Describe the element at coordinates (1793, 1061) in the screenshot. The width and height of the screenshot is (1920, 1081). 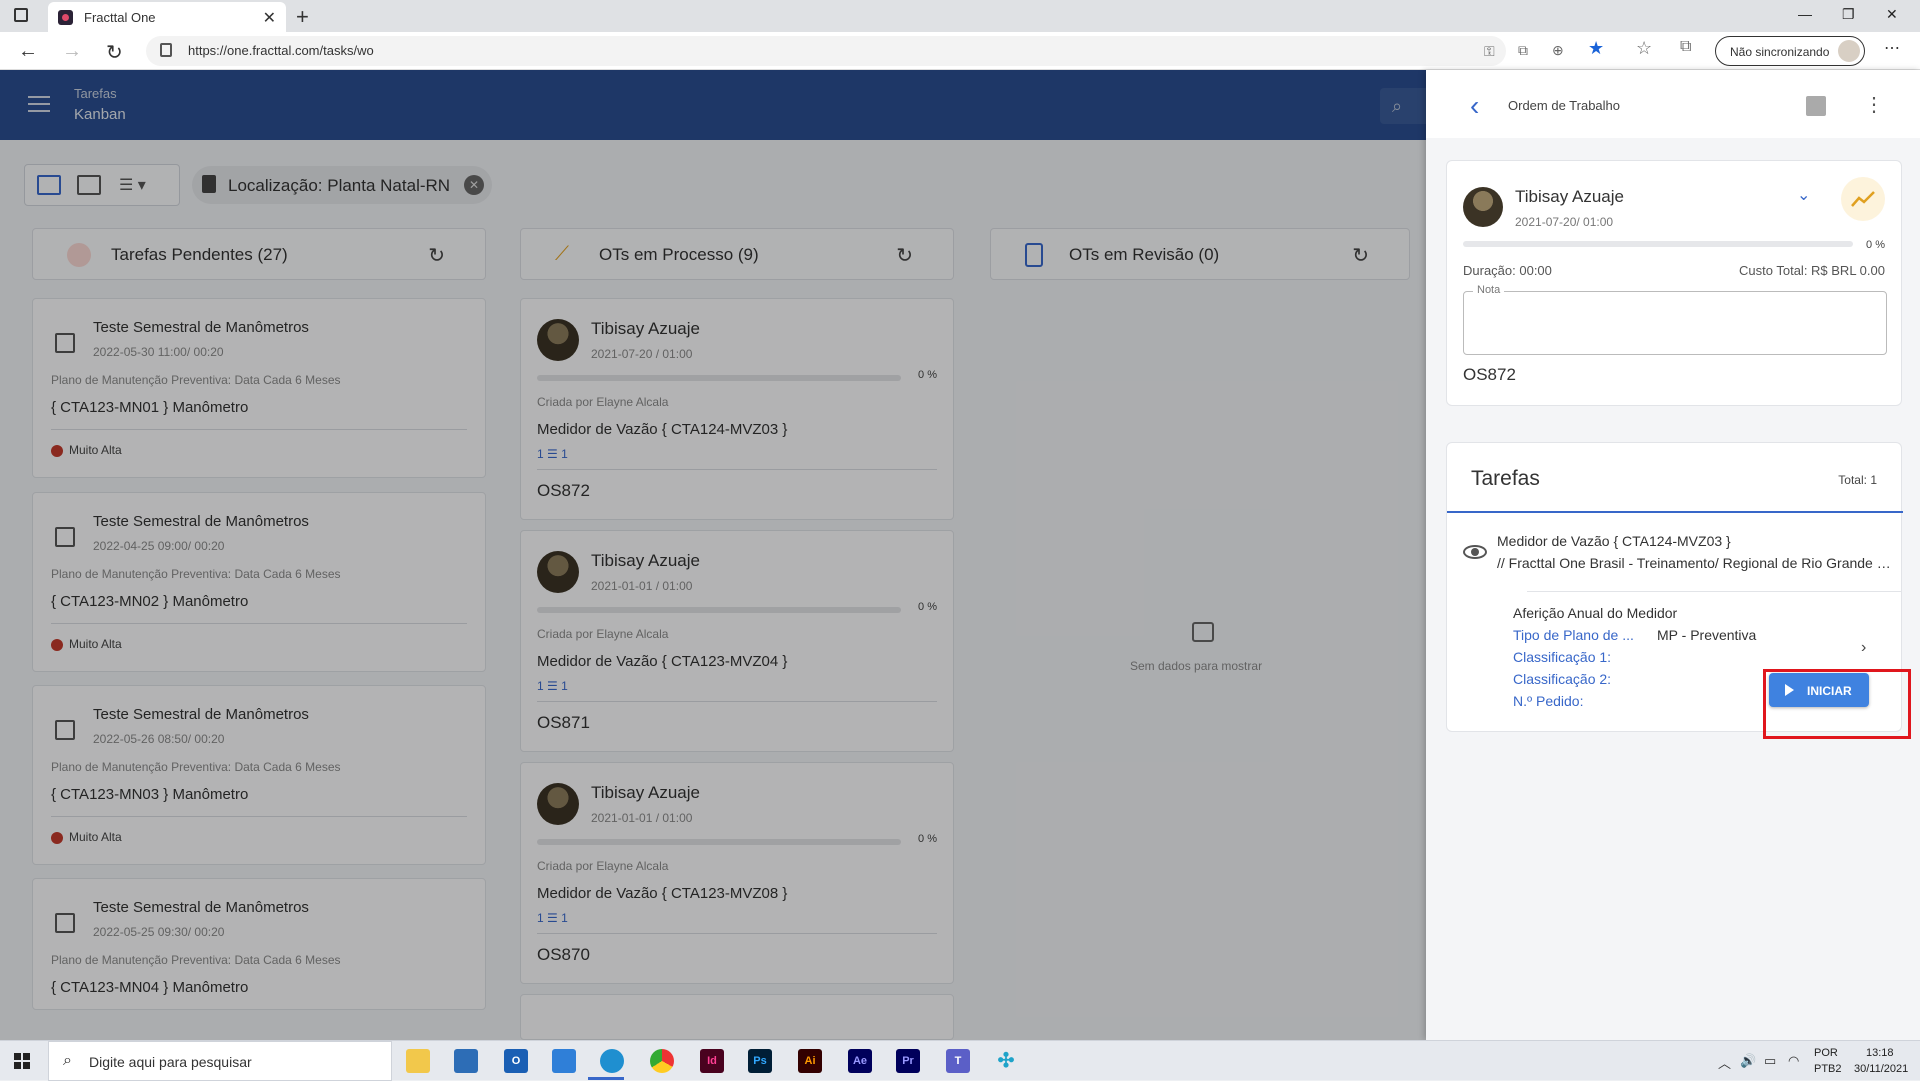
I see `wifi-icon: ◠` at that location.